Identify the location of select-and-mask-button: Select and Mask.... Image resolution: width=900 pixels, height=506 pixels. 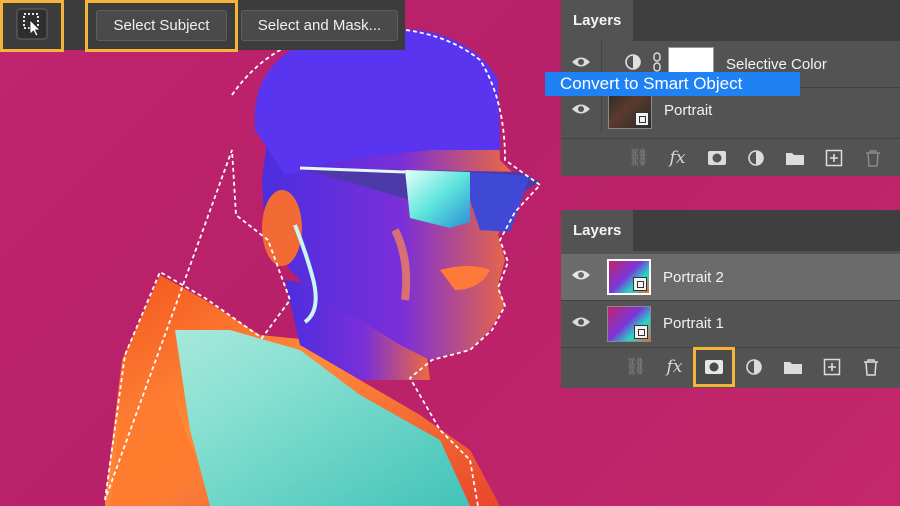
(319, 25).